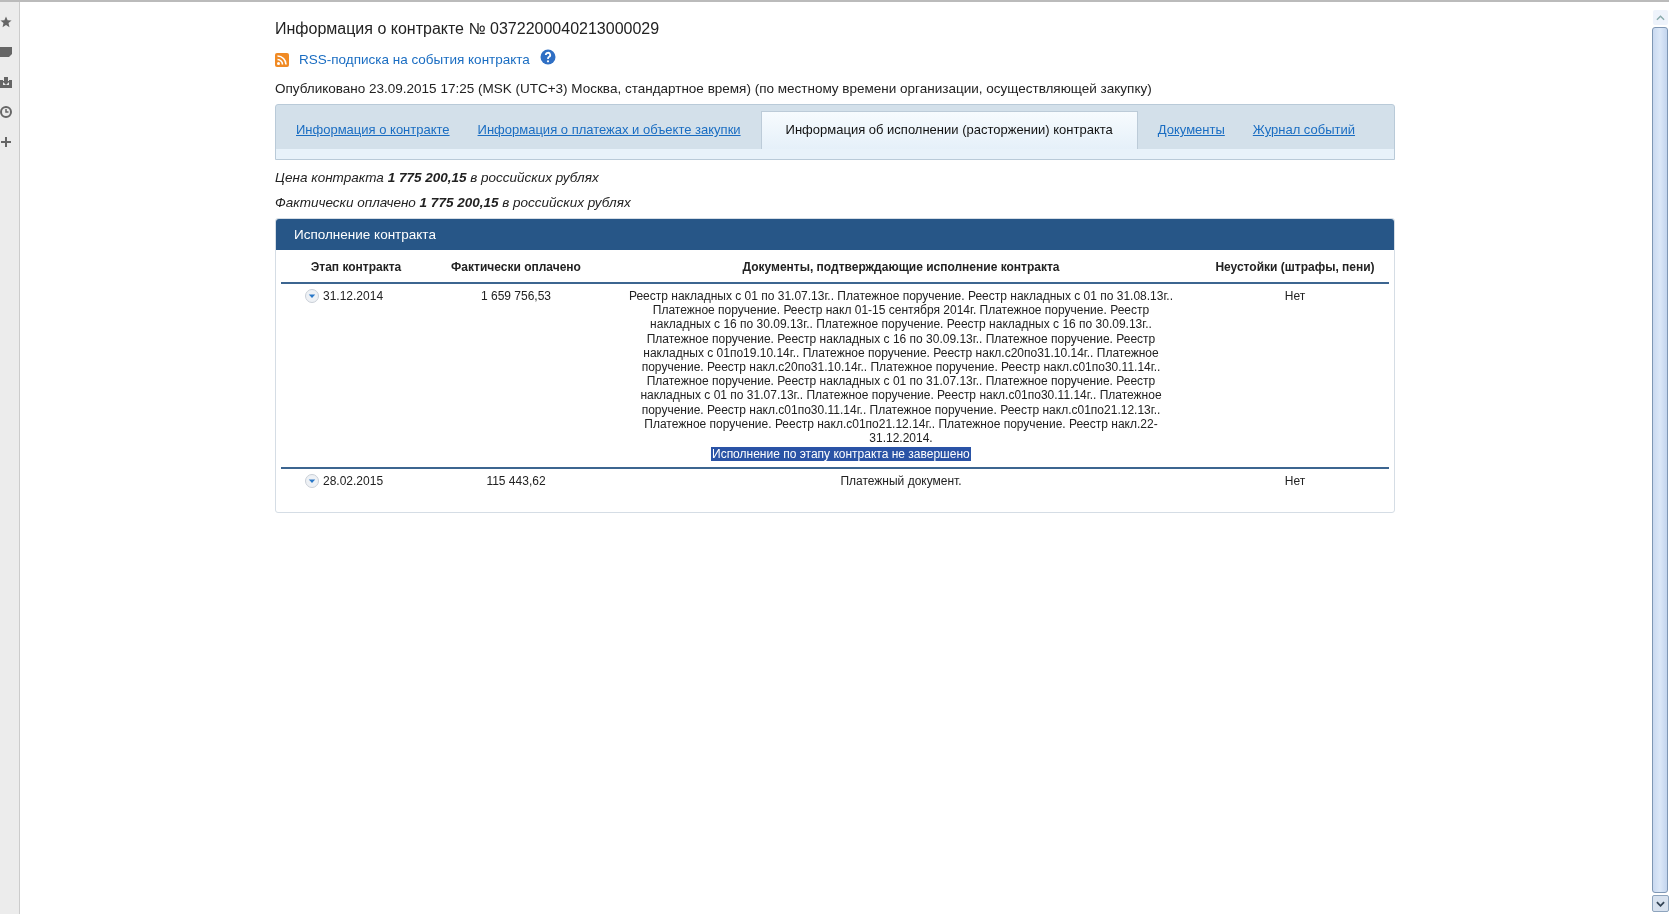 The image size is (1669, 914). What do you see at coordinates (901, 267) in the screenshot?
I see `column-header: Документы, подтверждающие исполнение контракта` at bounding box center [901, 267].